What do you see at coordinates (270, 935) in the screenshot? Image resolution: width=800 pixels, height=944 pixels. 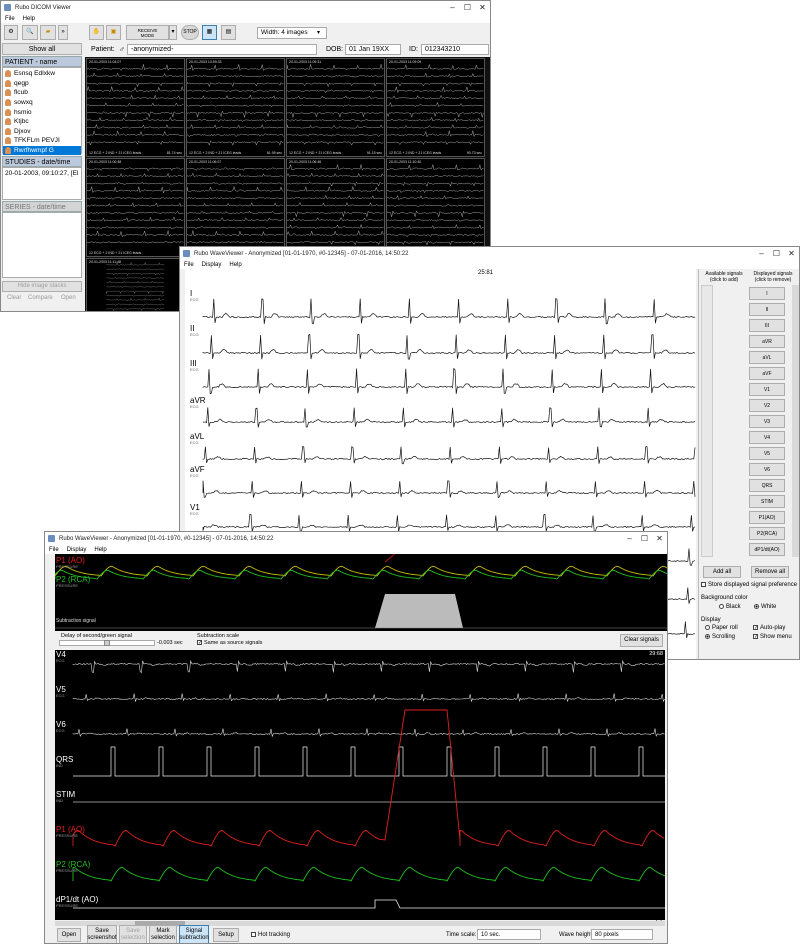 I see `hot-tracking-checkbox: Hot tracking` at bounding box center [270, 935].